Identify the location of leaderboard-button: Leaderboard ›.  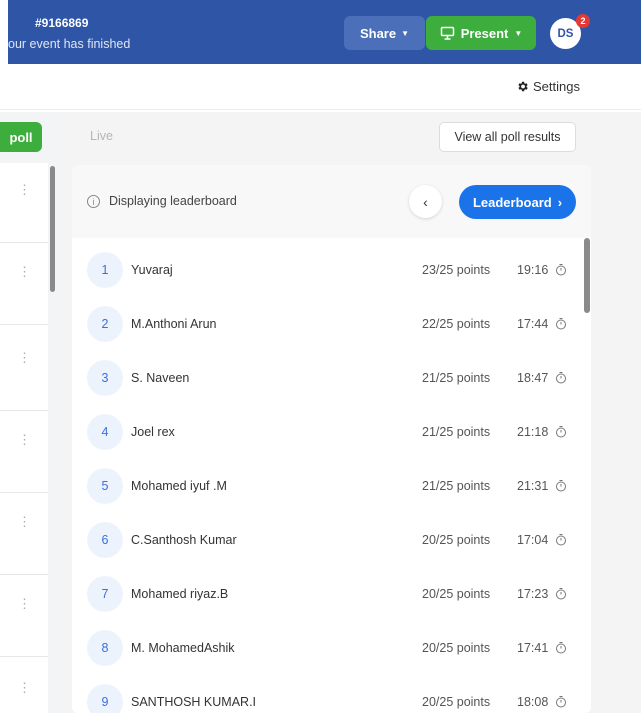
(517, 202).